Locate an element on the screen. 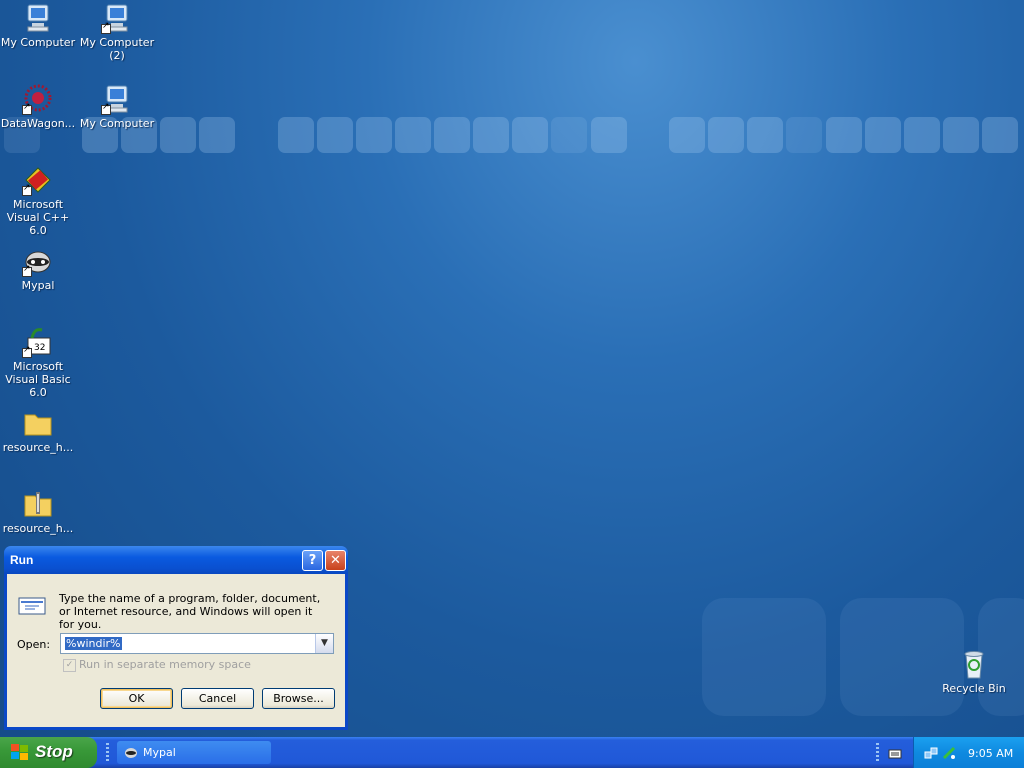  start-button: Stop is located at coordinates (48, 752).